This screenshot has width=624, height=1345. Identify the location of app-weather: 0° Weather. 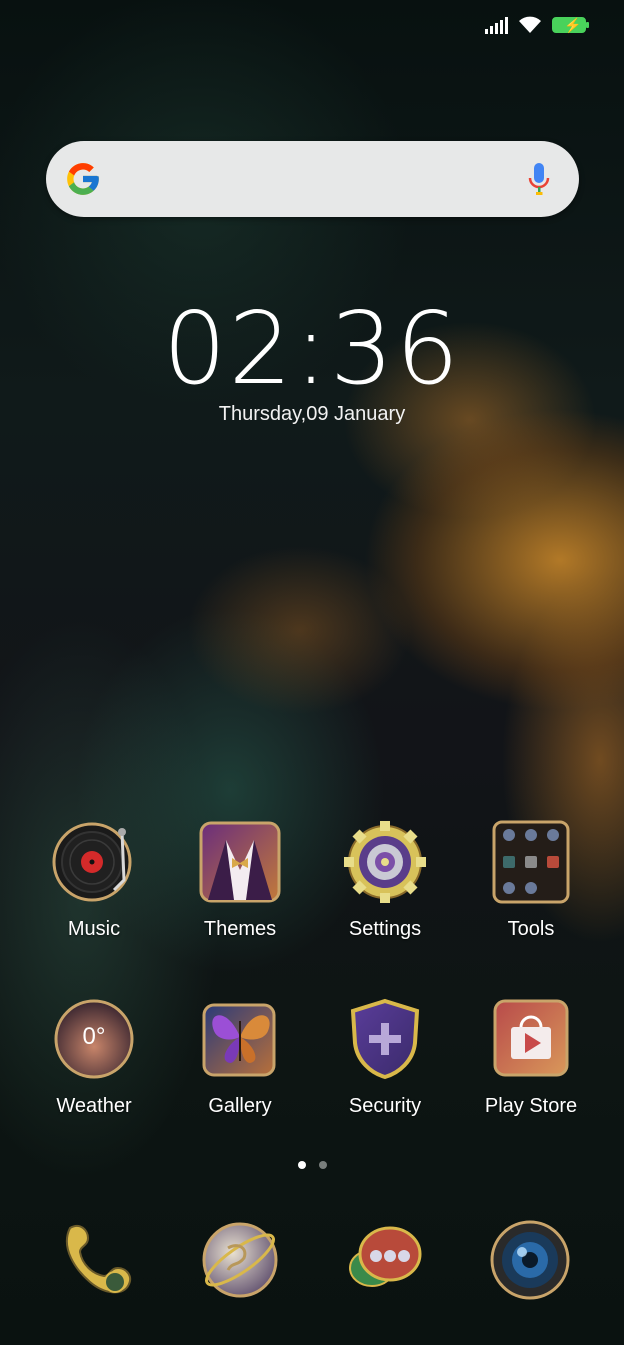
(94, 1057).